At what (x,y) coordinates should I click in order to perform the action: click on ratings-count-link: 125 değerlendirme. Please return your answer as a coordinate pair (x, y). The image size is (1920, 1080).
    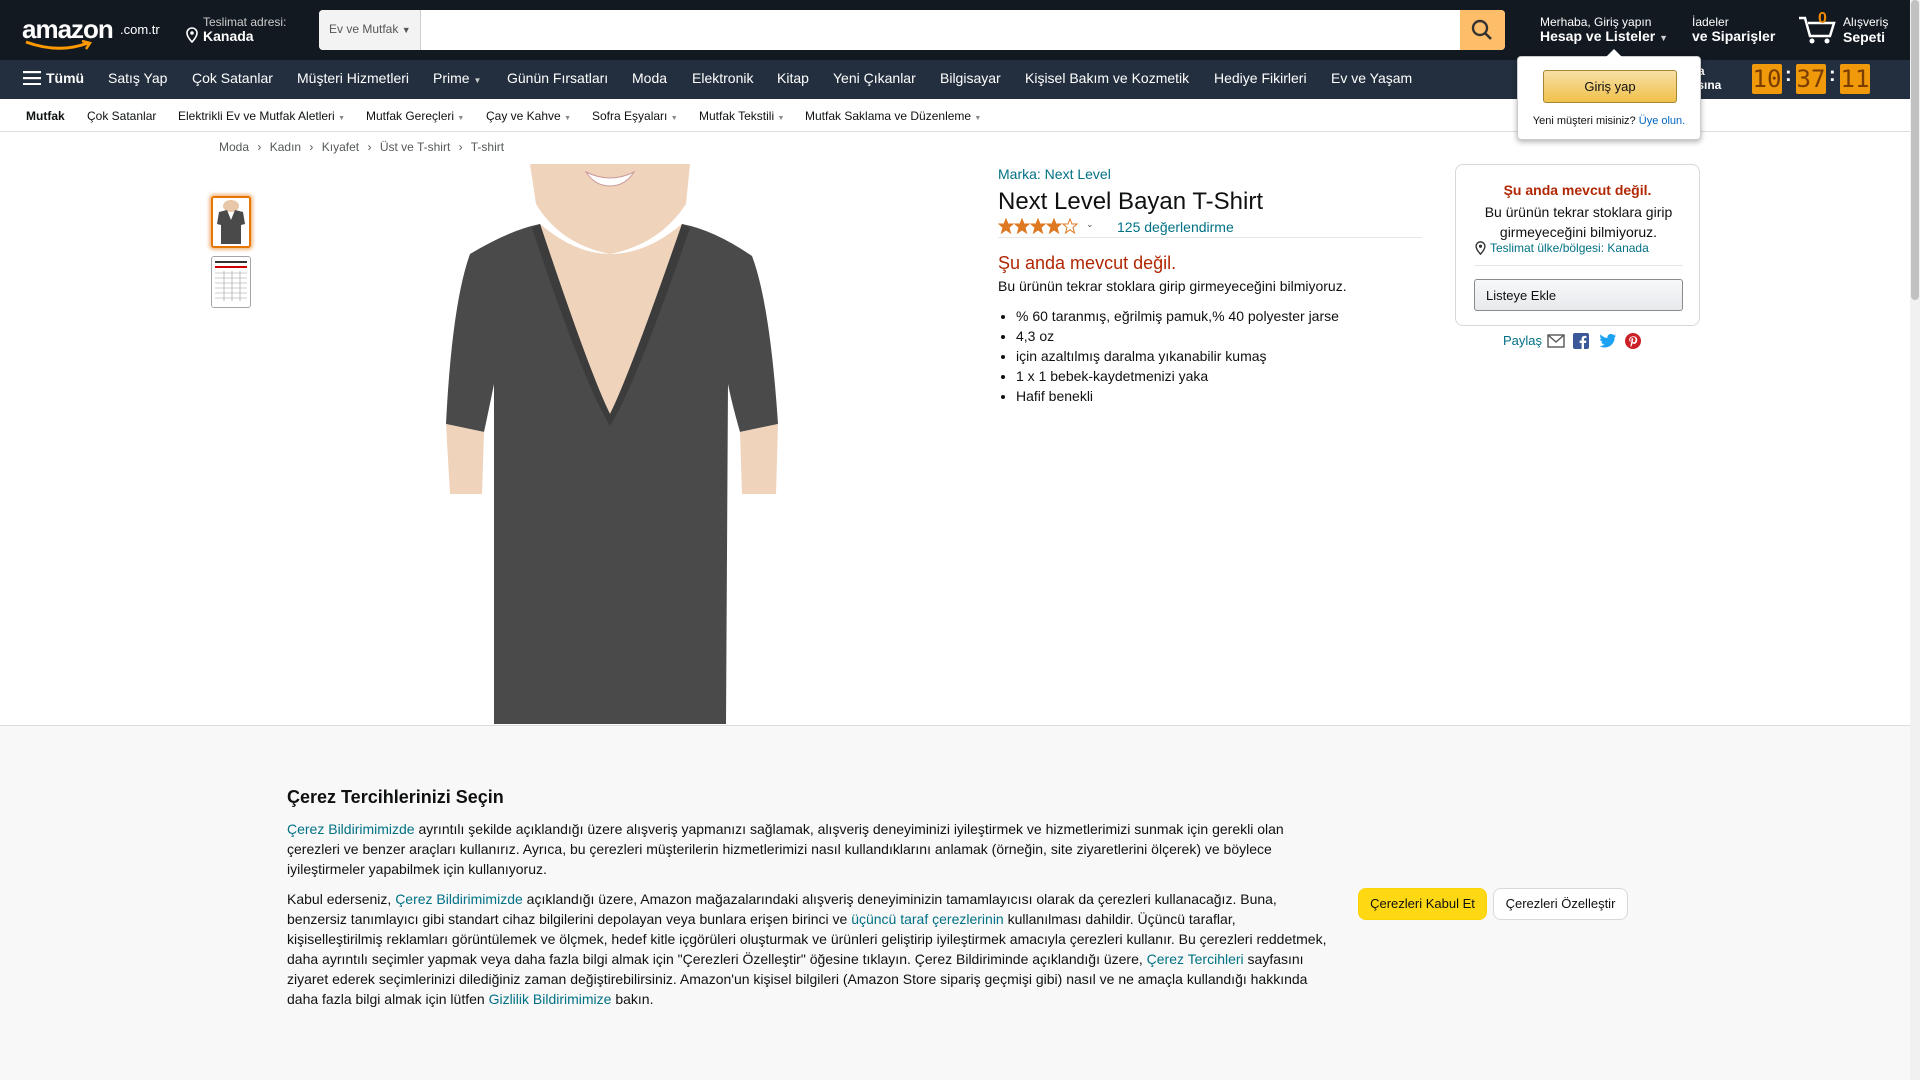
    Looking at the image, I should click on (1175, 227).